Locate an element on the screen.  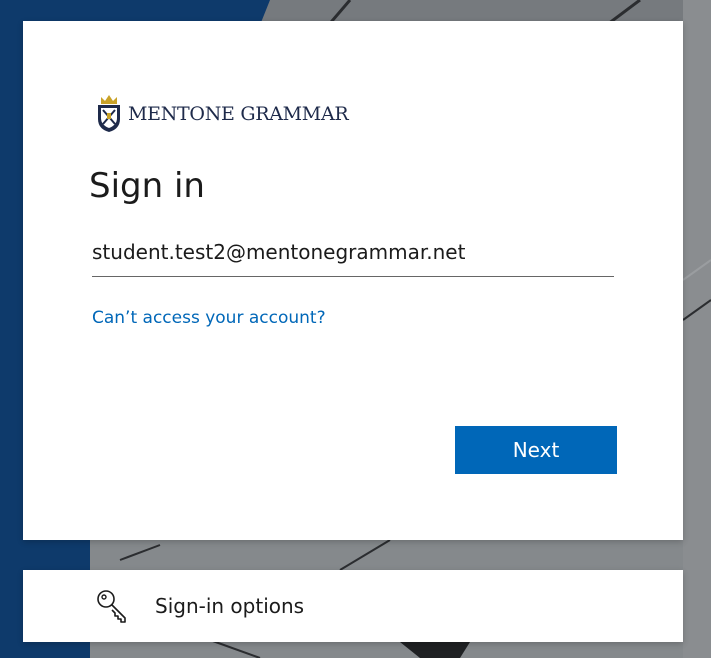
email-field is located at coordinates (353, 255).